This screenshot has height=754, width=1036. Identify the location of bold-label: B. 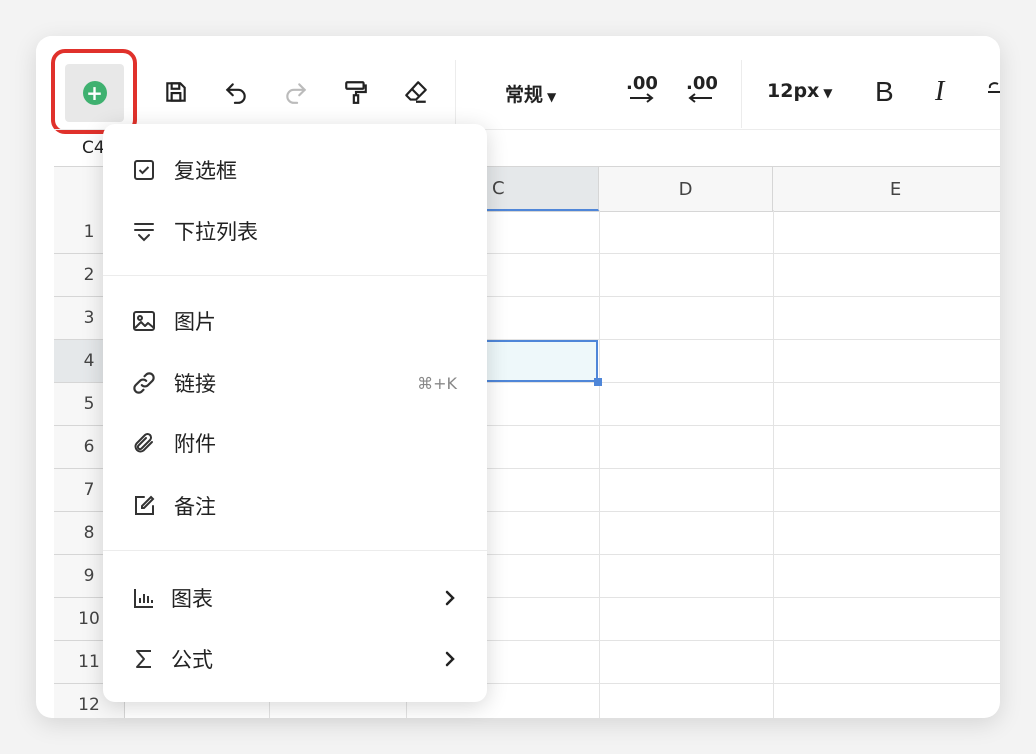
(884, 91).